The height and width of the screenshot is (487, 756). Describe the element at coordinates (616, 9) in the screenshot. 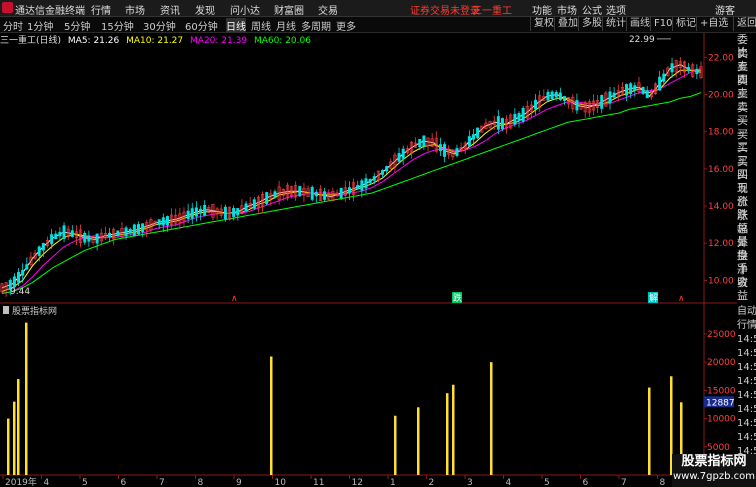

I see `menu-options: 选项` at that location.